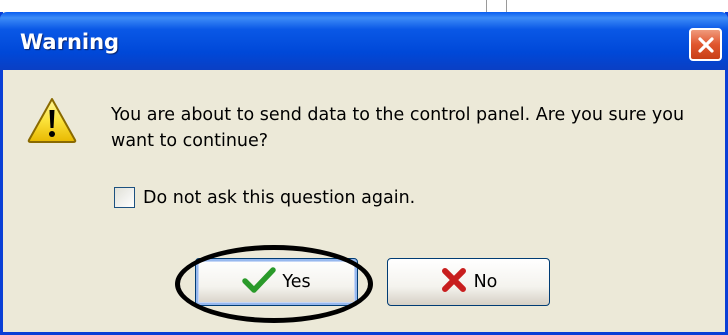 This screenshot has width=728, height=335. What do you see at coordinates (70, 42) in the screenshot?
I see `dialog-title: Warning` at bounding box center [70, 42].